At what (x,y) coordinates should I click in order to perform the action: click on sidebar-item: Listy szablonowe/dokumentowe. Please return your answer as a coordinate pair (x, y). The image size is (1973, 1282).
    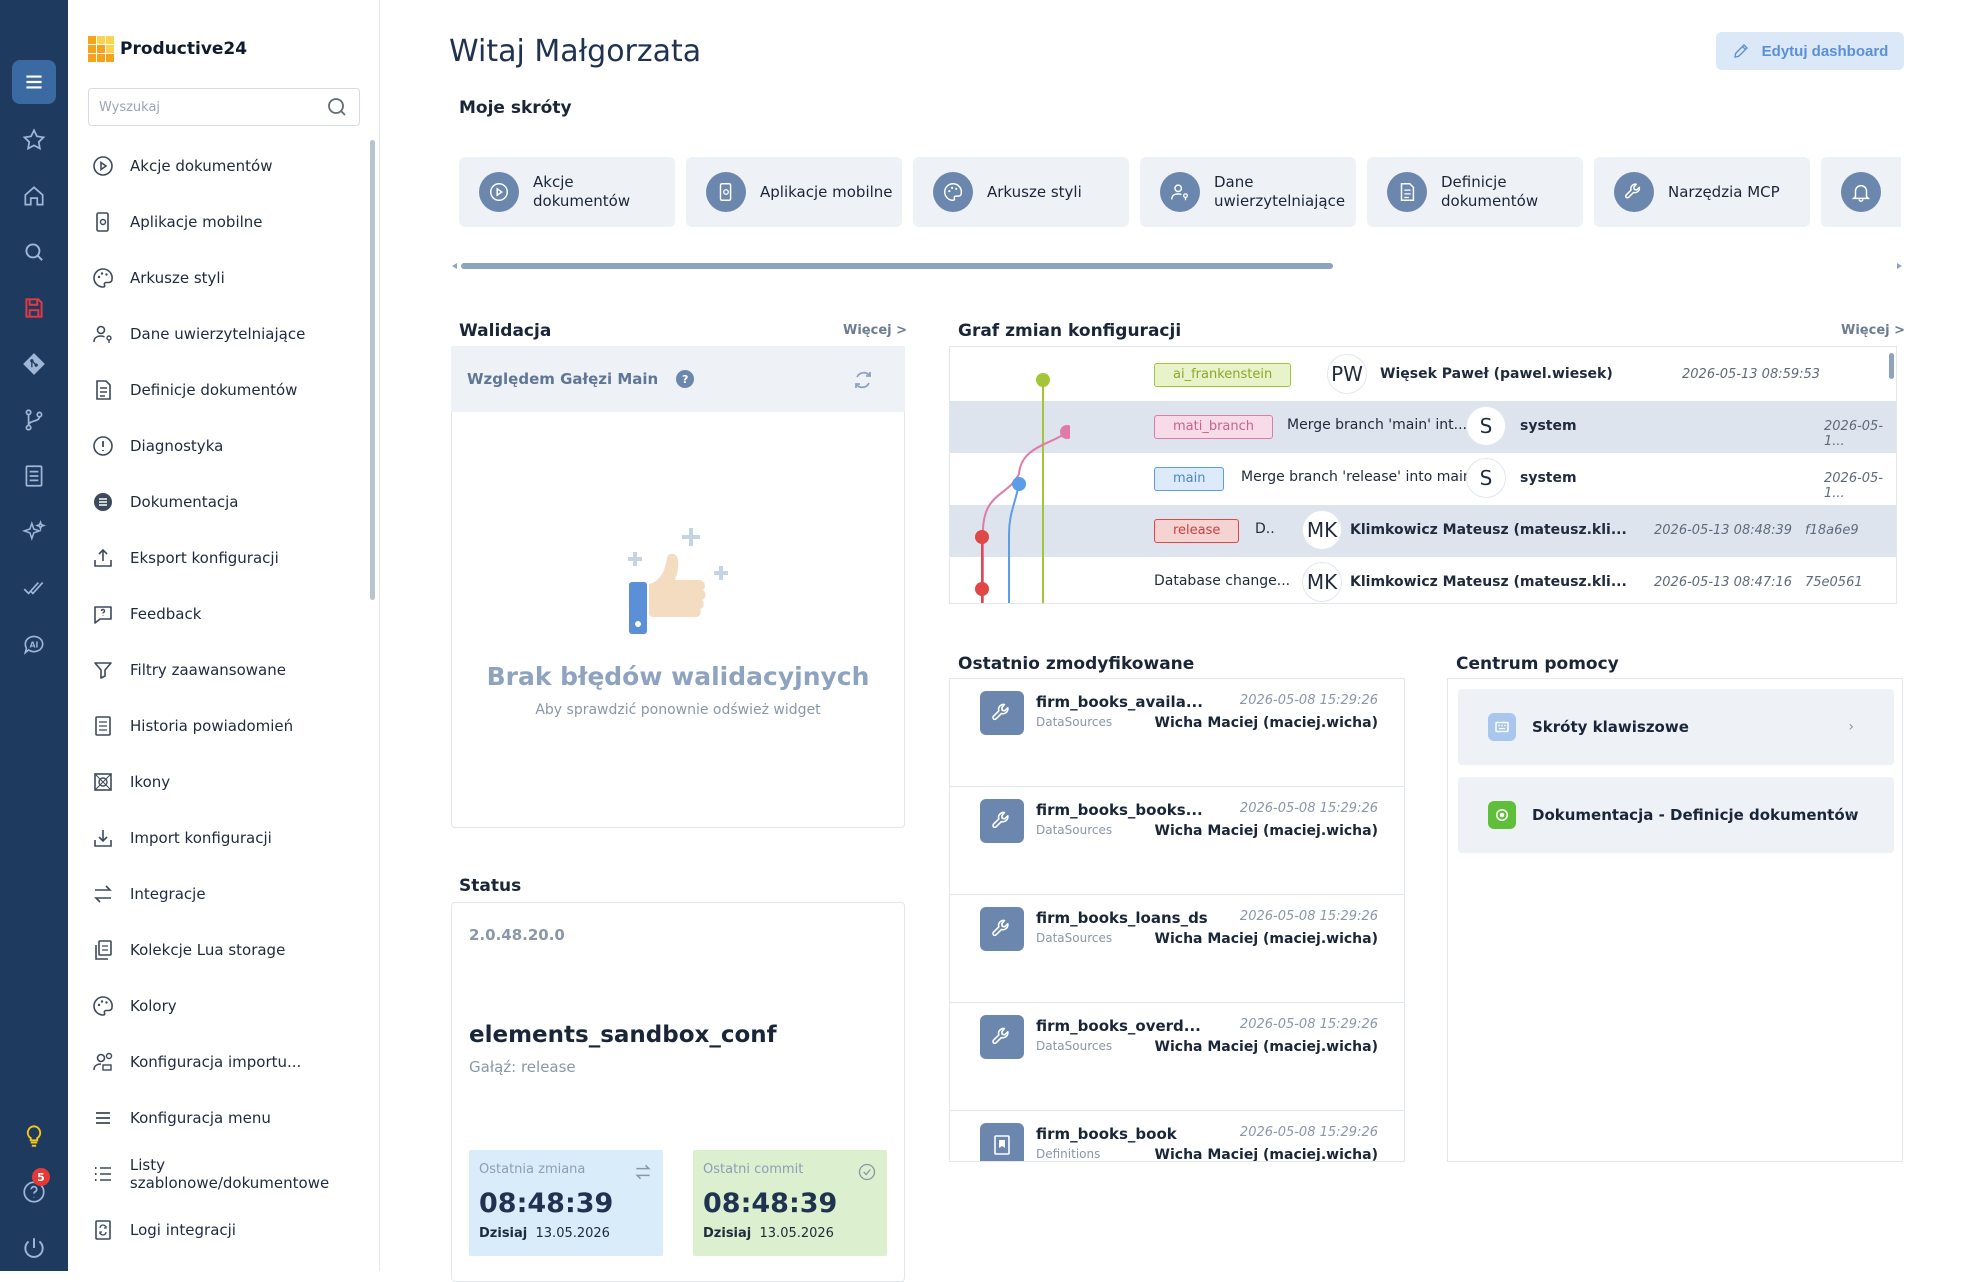
    Looking at the image, I should click on (228, 1174).